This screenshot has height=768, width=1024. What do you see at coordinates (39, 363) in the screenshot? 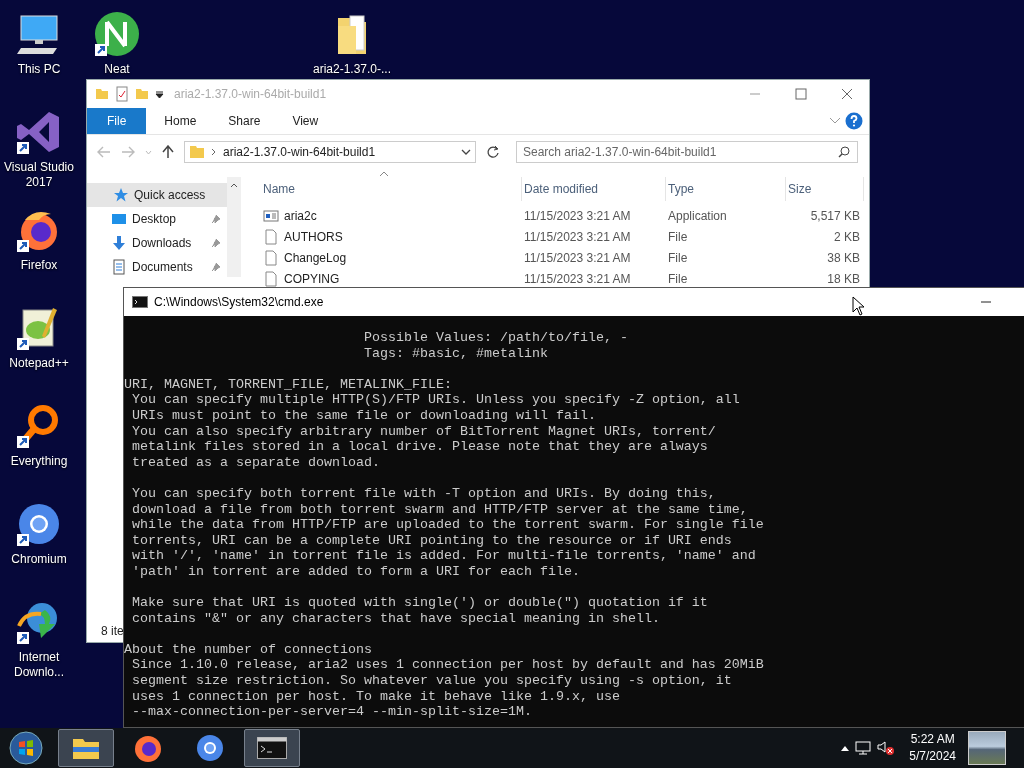
I see `desktop-icon-label: Notepad++` at bounding box center [39, 363].